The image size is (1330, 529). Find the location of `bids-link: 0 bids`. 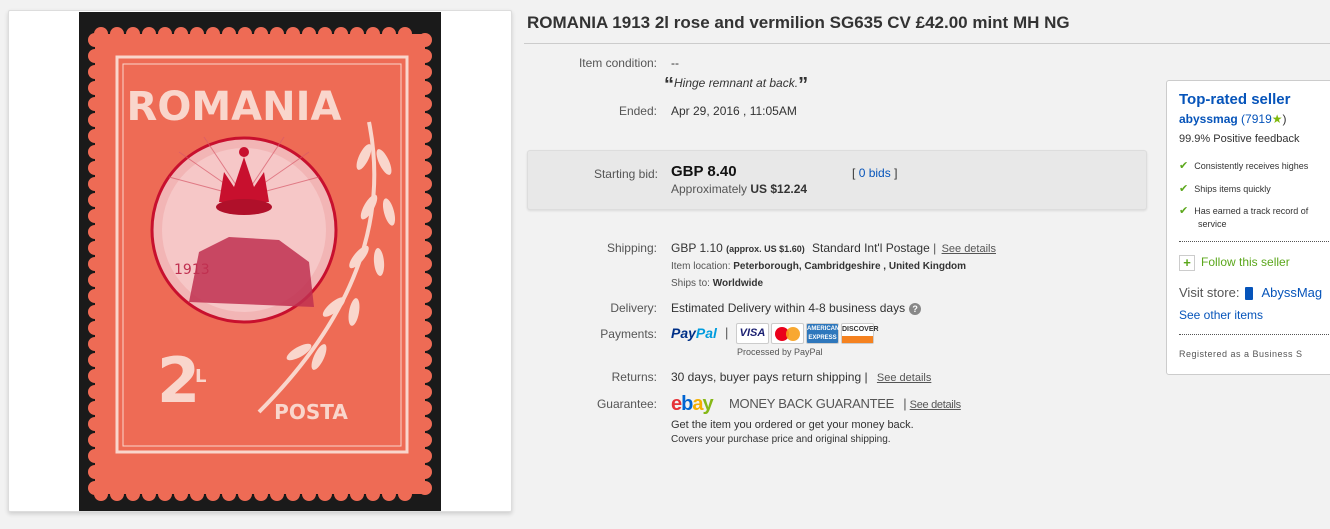

bids-link: 0 bids is located at coordinates (875, 173).